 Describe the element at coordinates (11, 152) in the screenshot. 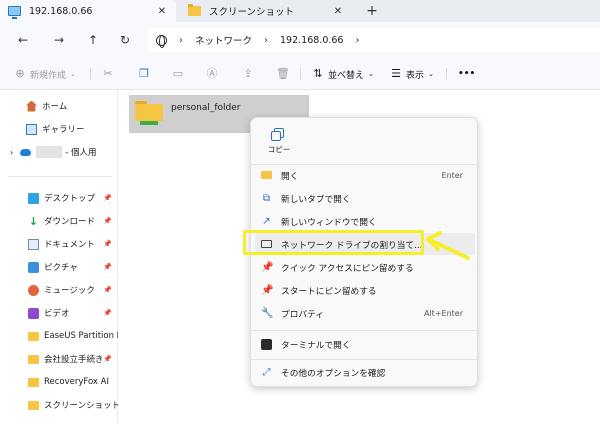

I see `chevron-right-icon: ›` at that location.